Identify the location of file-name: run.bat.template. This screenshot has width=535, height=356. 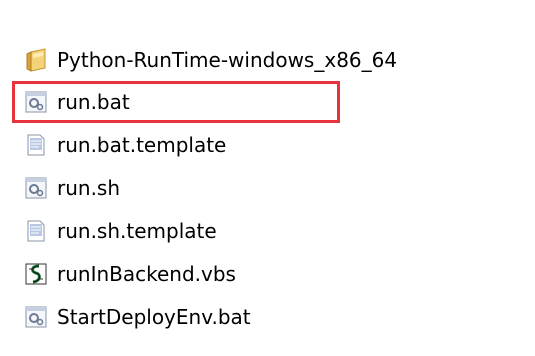
(142, 144).